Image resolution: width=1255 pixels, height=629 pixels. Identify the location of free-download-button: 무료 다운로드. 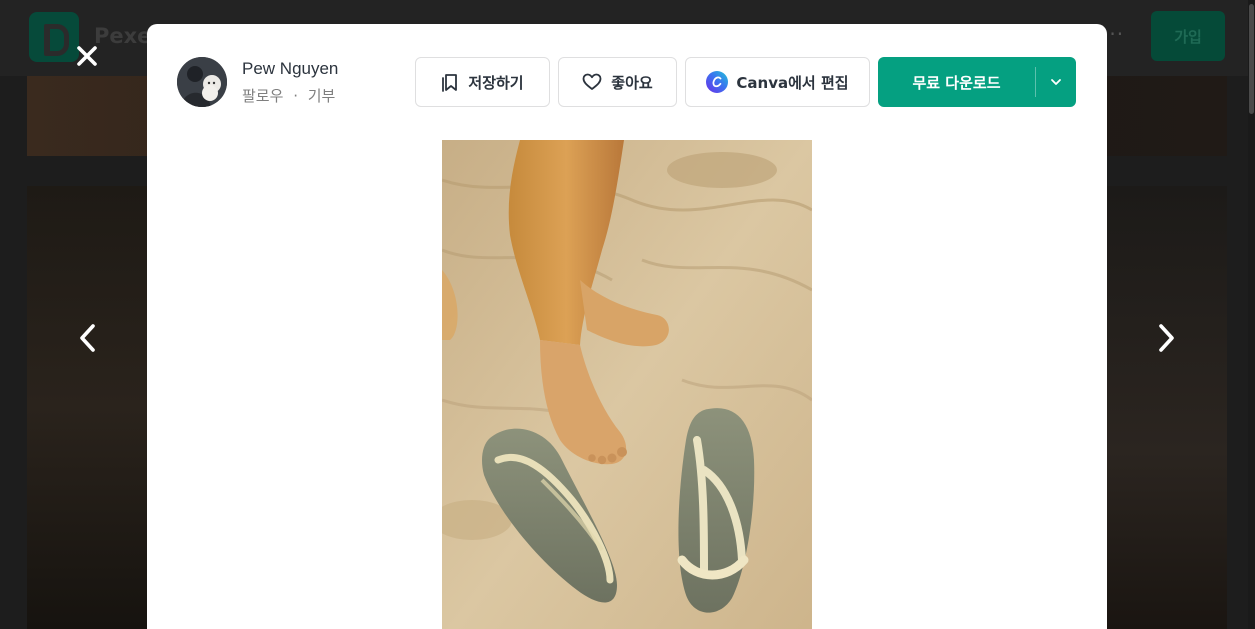
(956, 82).